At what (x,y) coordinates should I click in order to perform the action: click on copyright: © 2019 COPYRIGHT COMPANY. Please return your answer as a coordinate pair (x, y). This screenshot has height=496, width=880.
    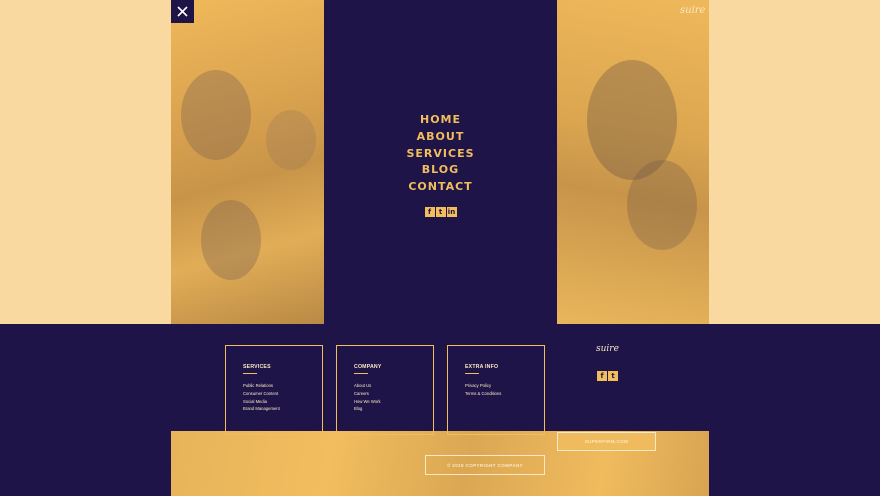
    Looking at the image, I should click on (485, 465).